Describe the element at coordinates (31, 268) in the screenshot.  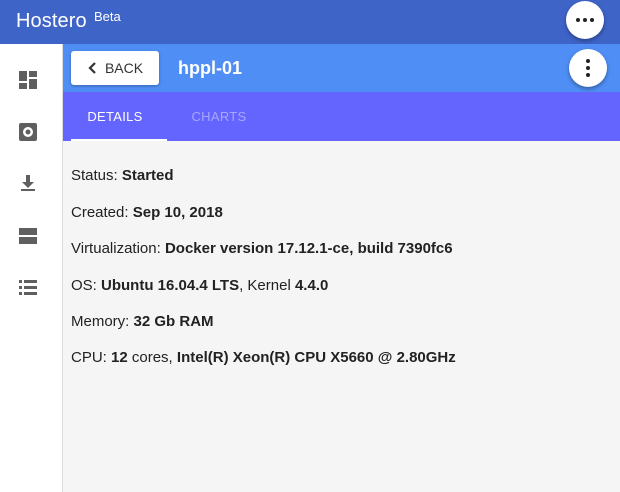
I see `sidebar` at that location.